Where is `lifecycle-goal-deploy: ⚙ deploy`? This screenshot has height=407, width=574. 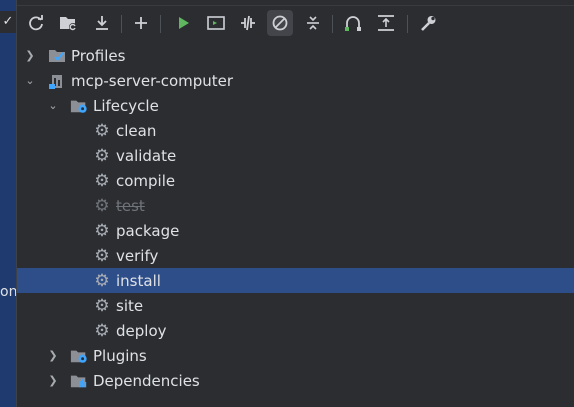 lifecycle-goal-deploy: ⚙ deploy is located at coordinates (295, 330).